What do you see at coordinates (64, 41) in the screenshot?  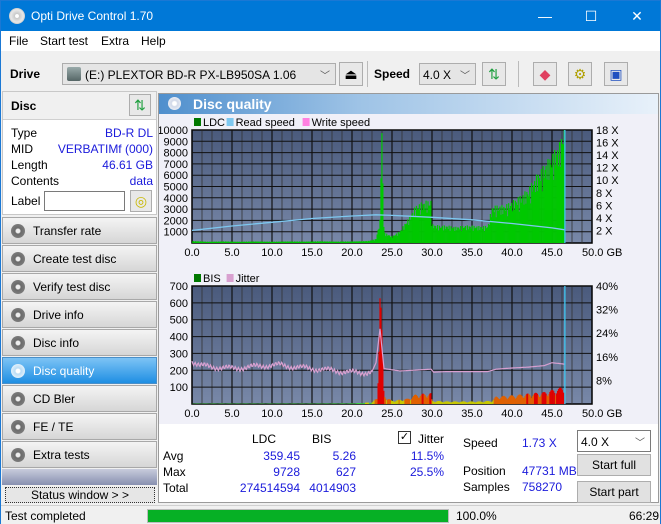 I see `menu-start-test: Start test` at bounding box center [64, 41].